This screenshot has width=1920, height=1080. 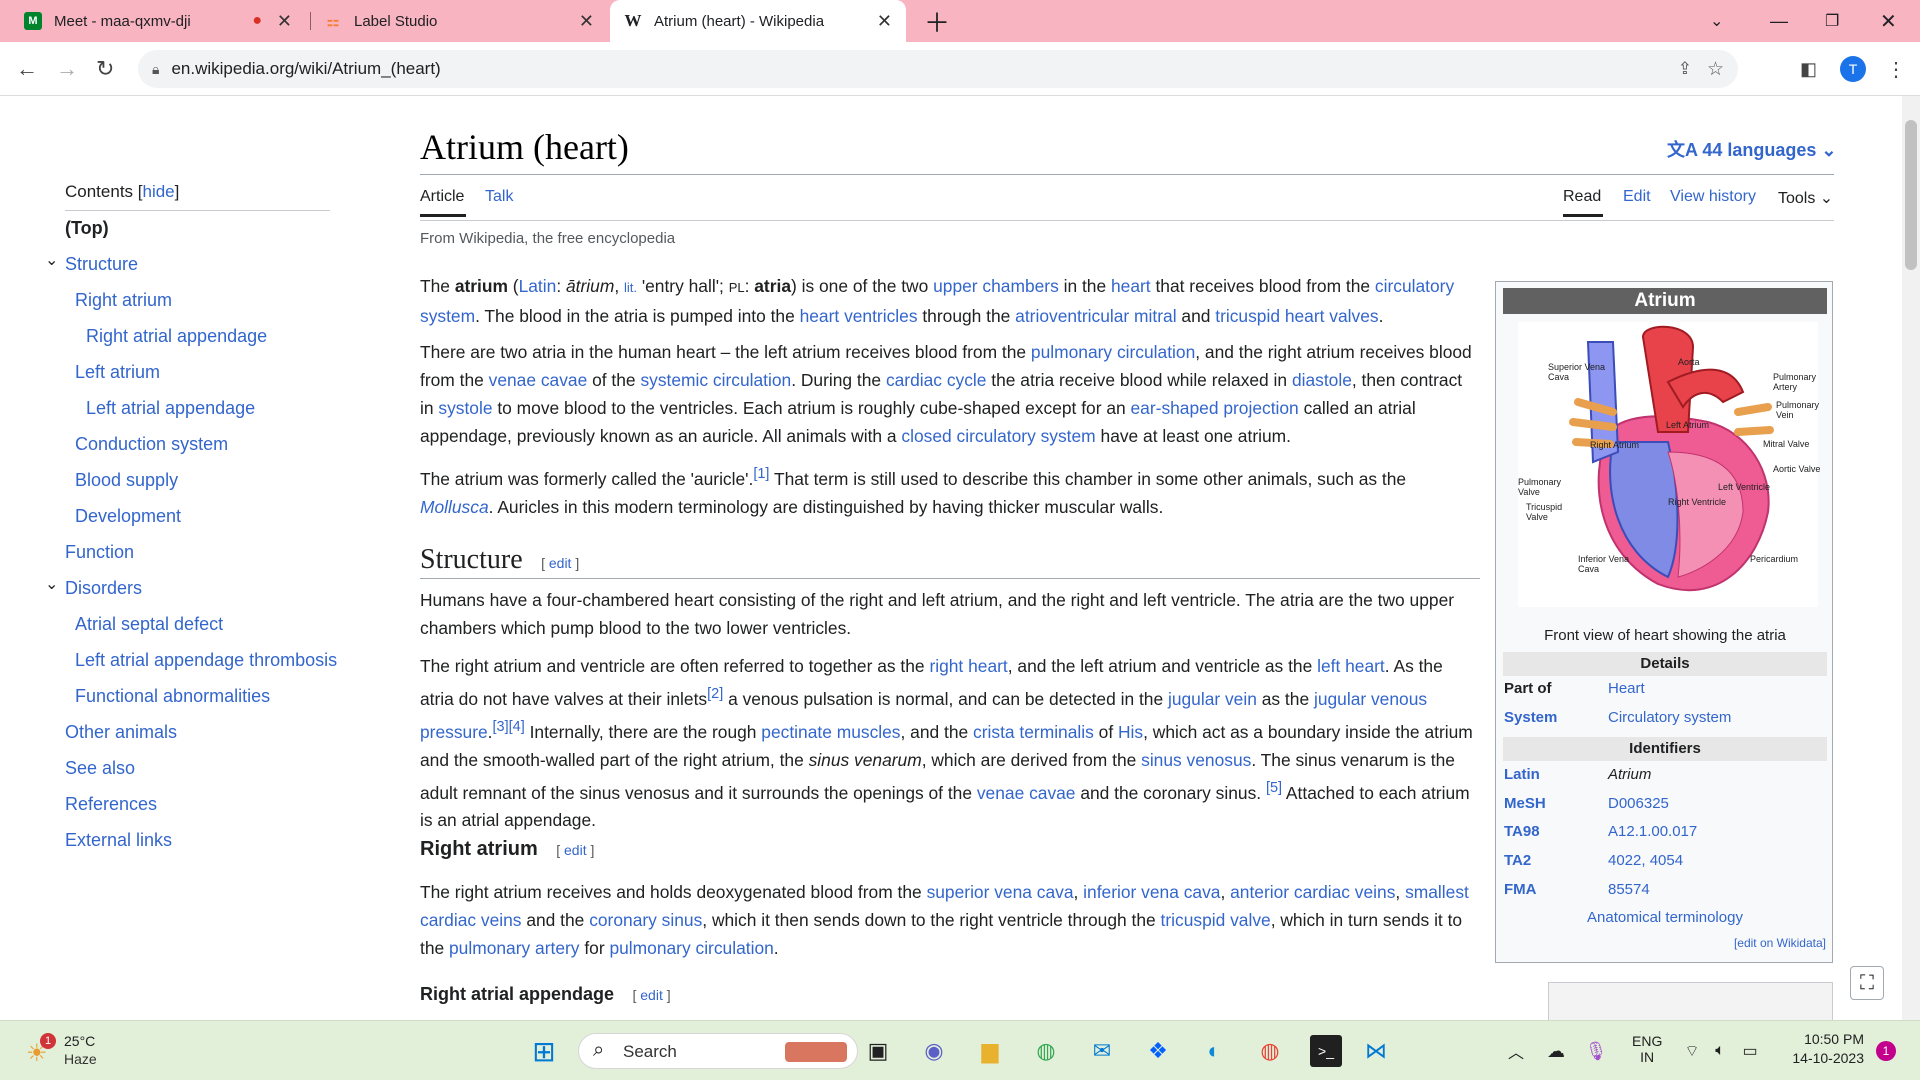 I want to click on onedrive-icon: ☁, so click(x=1556, y=1051).